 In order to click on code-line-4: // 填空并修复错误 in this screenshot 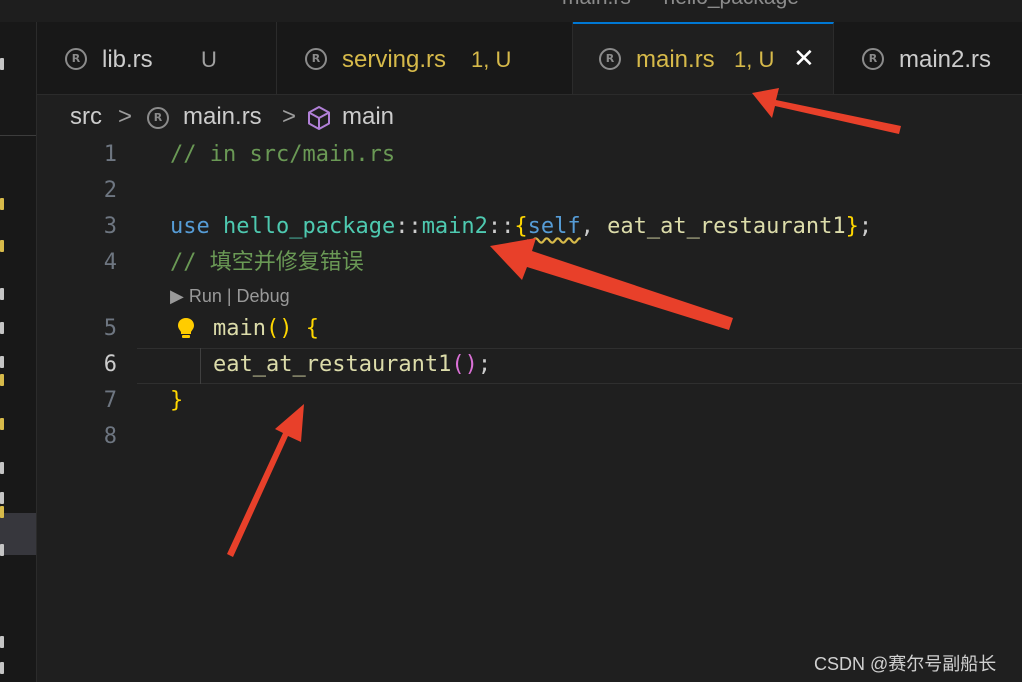, I will do `click(267, 262)`.